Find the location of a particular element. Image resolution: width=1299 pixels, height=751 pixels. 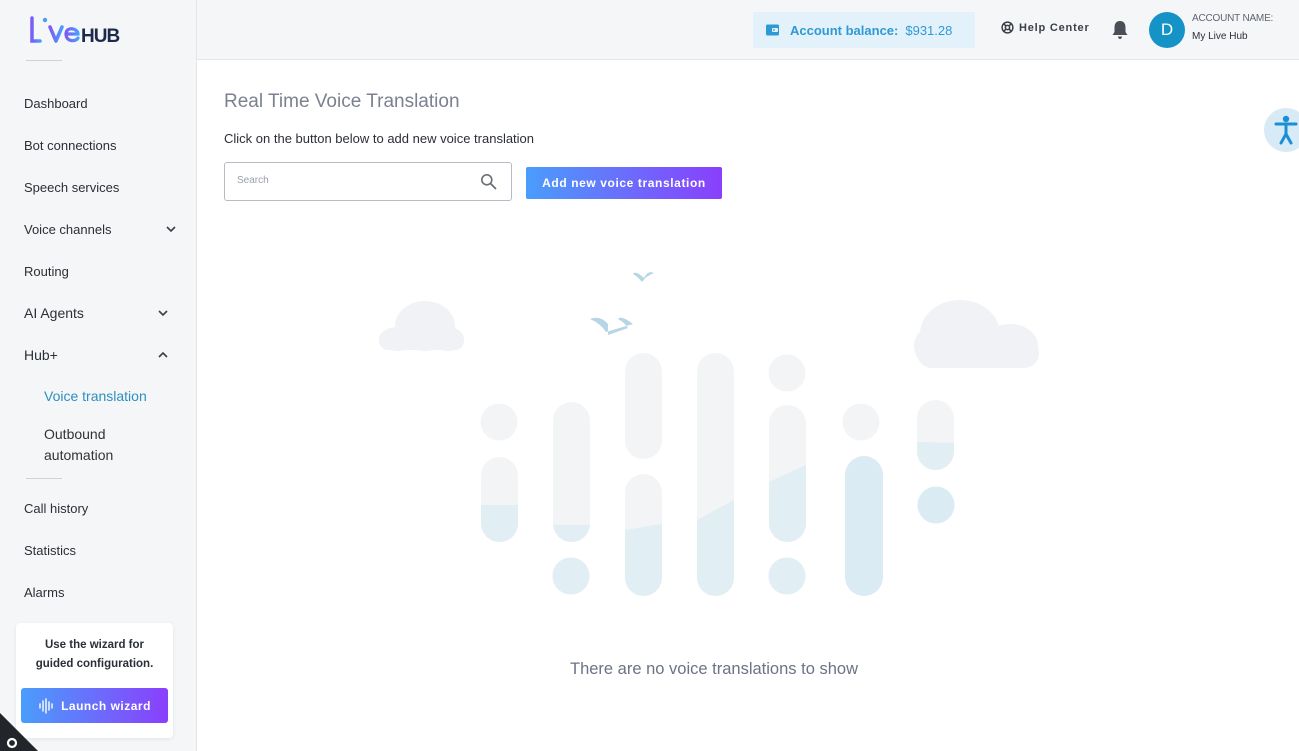

soundwave-icon is located at coordinates (46, 705).